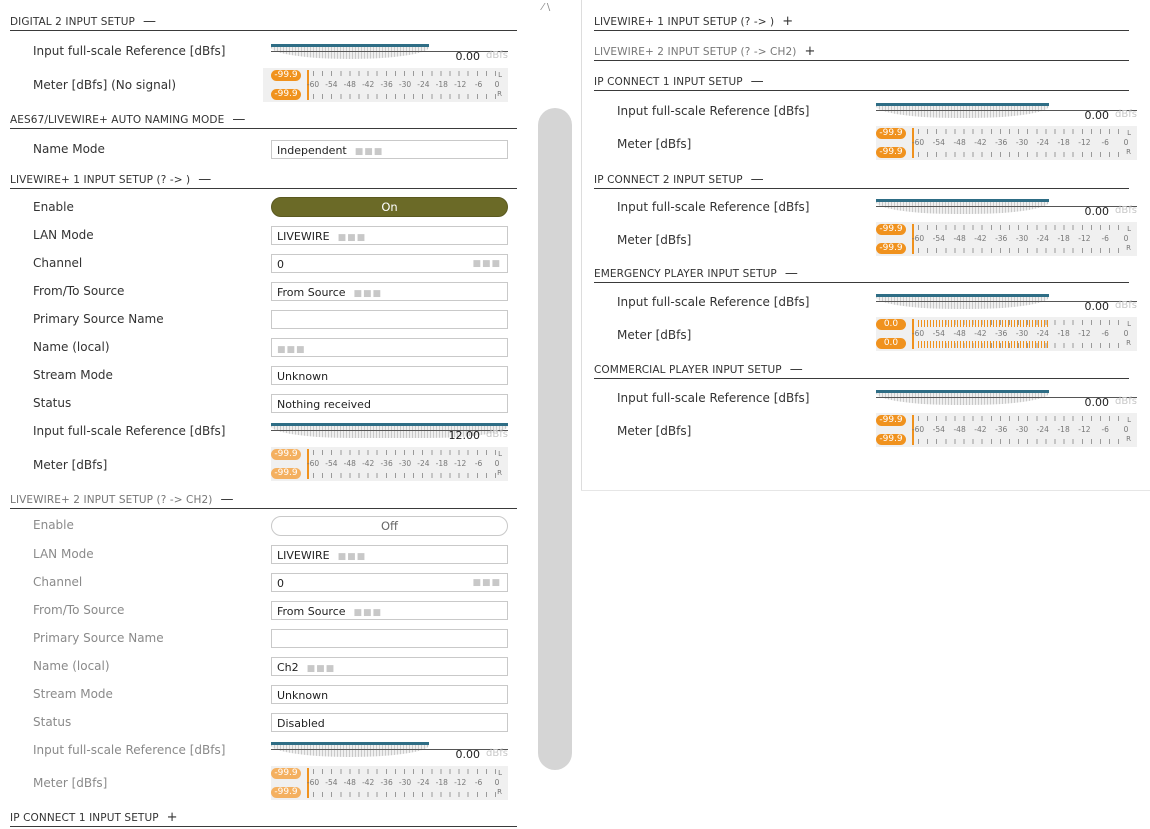 Image resolution: width=1150 pixels, height=829 pixels. What do you see at coordinates (263, 22) in the screenshot?
I see `section-header-digital-2: DIGITAL 2 INPUT SETUP —` at bounding box center [263, 22].